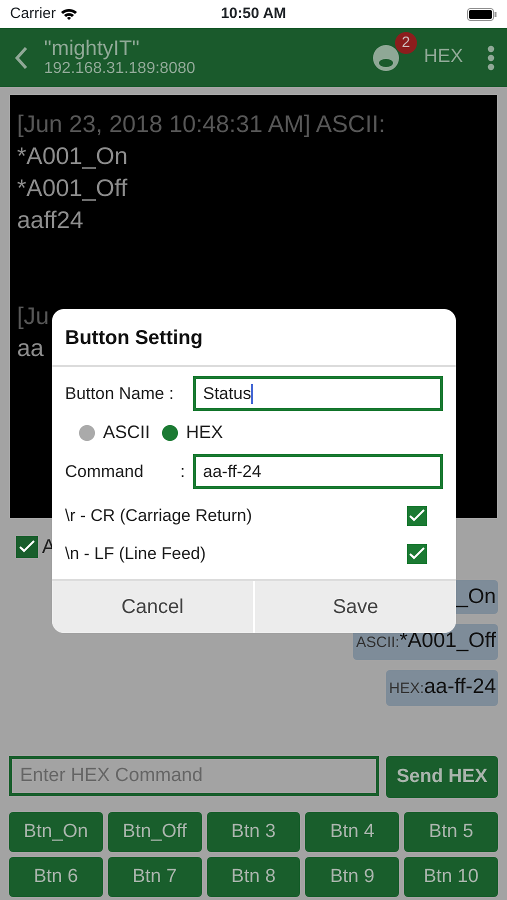 The image size is (507, 900). Describe the element at coordinates (318, 471) in the screenshot. I see `command-field: aa-ff-24` at that location.